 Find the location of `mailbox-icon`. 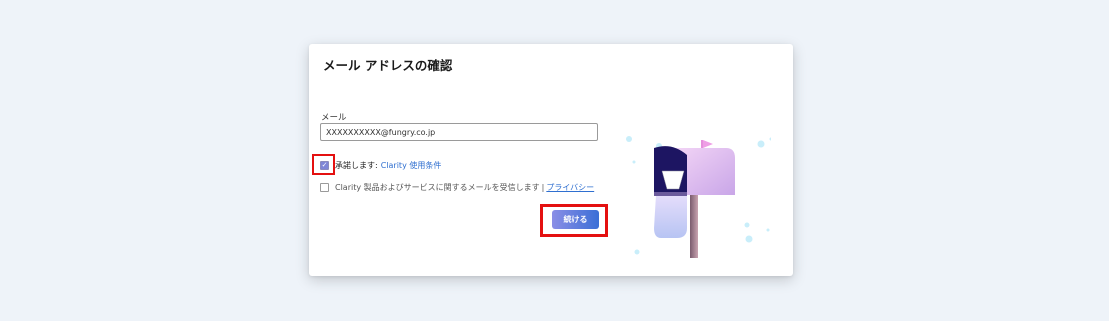

mailbox-icon is located at coordinates (698, 197).